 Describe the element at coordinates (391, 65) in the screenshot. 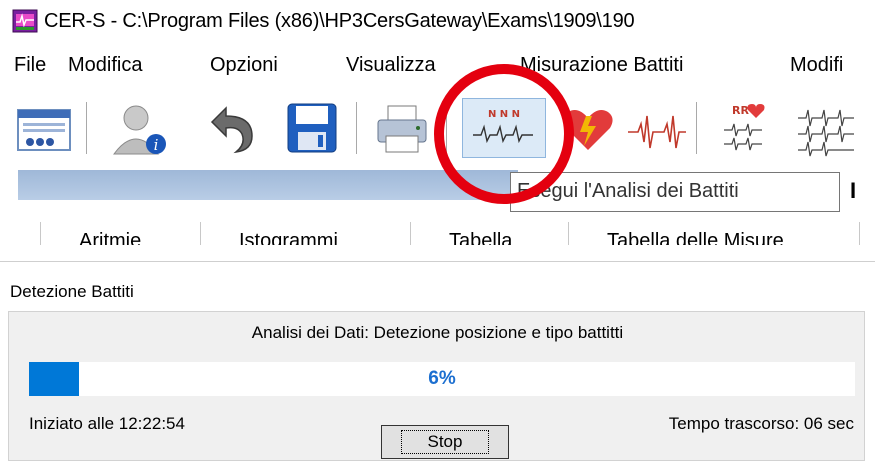

I see `menu-visualizza: Visualizza` at that location.